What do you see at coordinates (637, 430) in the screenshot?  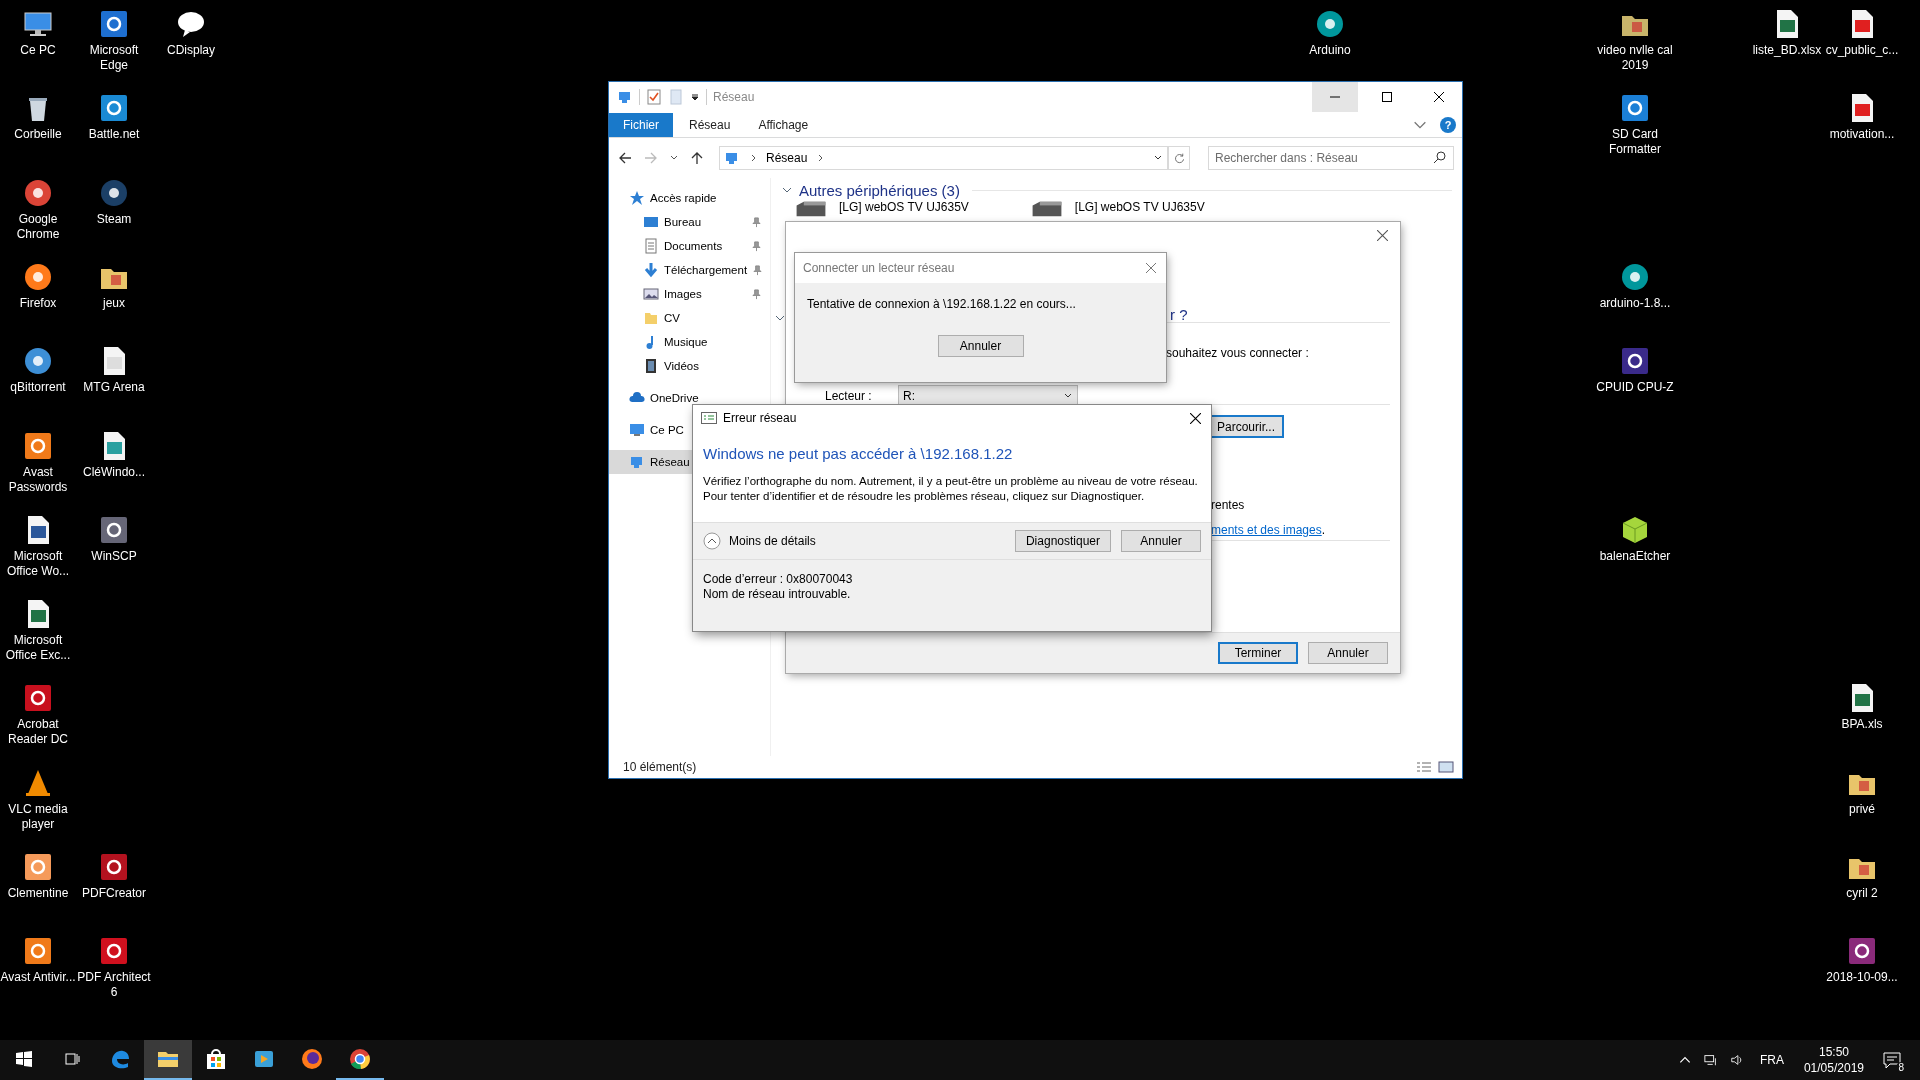 I see `monitor-icon` at bounding box center [637, 430].